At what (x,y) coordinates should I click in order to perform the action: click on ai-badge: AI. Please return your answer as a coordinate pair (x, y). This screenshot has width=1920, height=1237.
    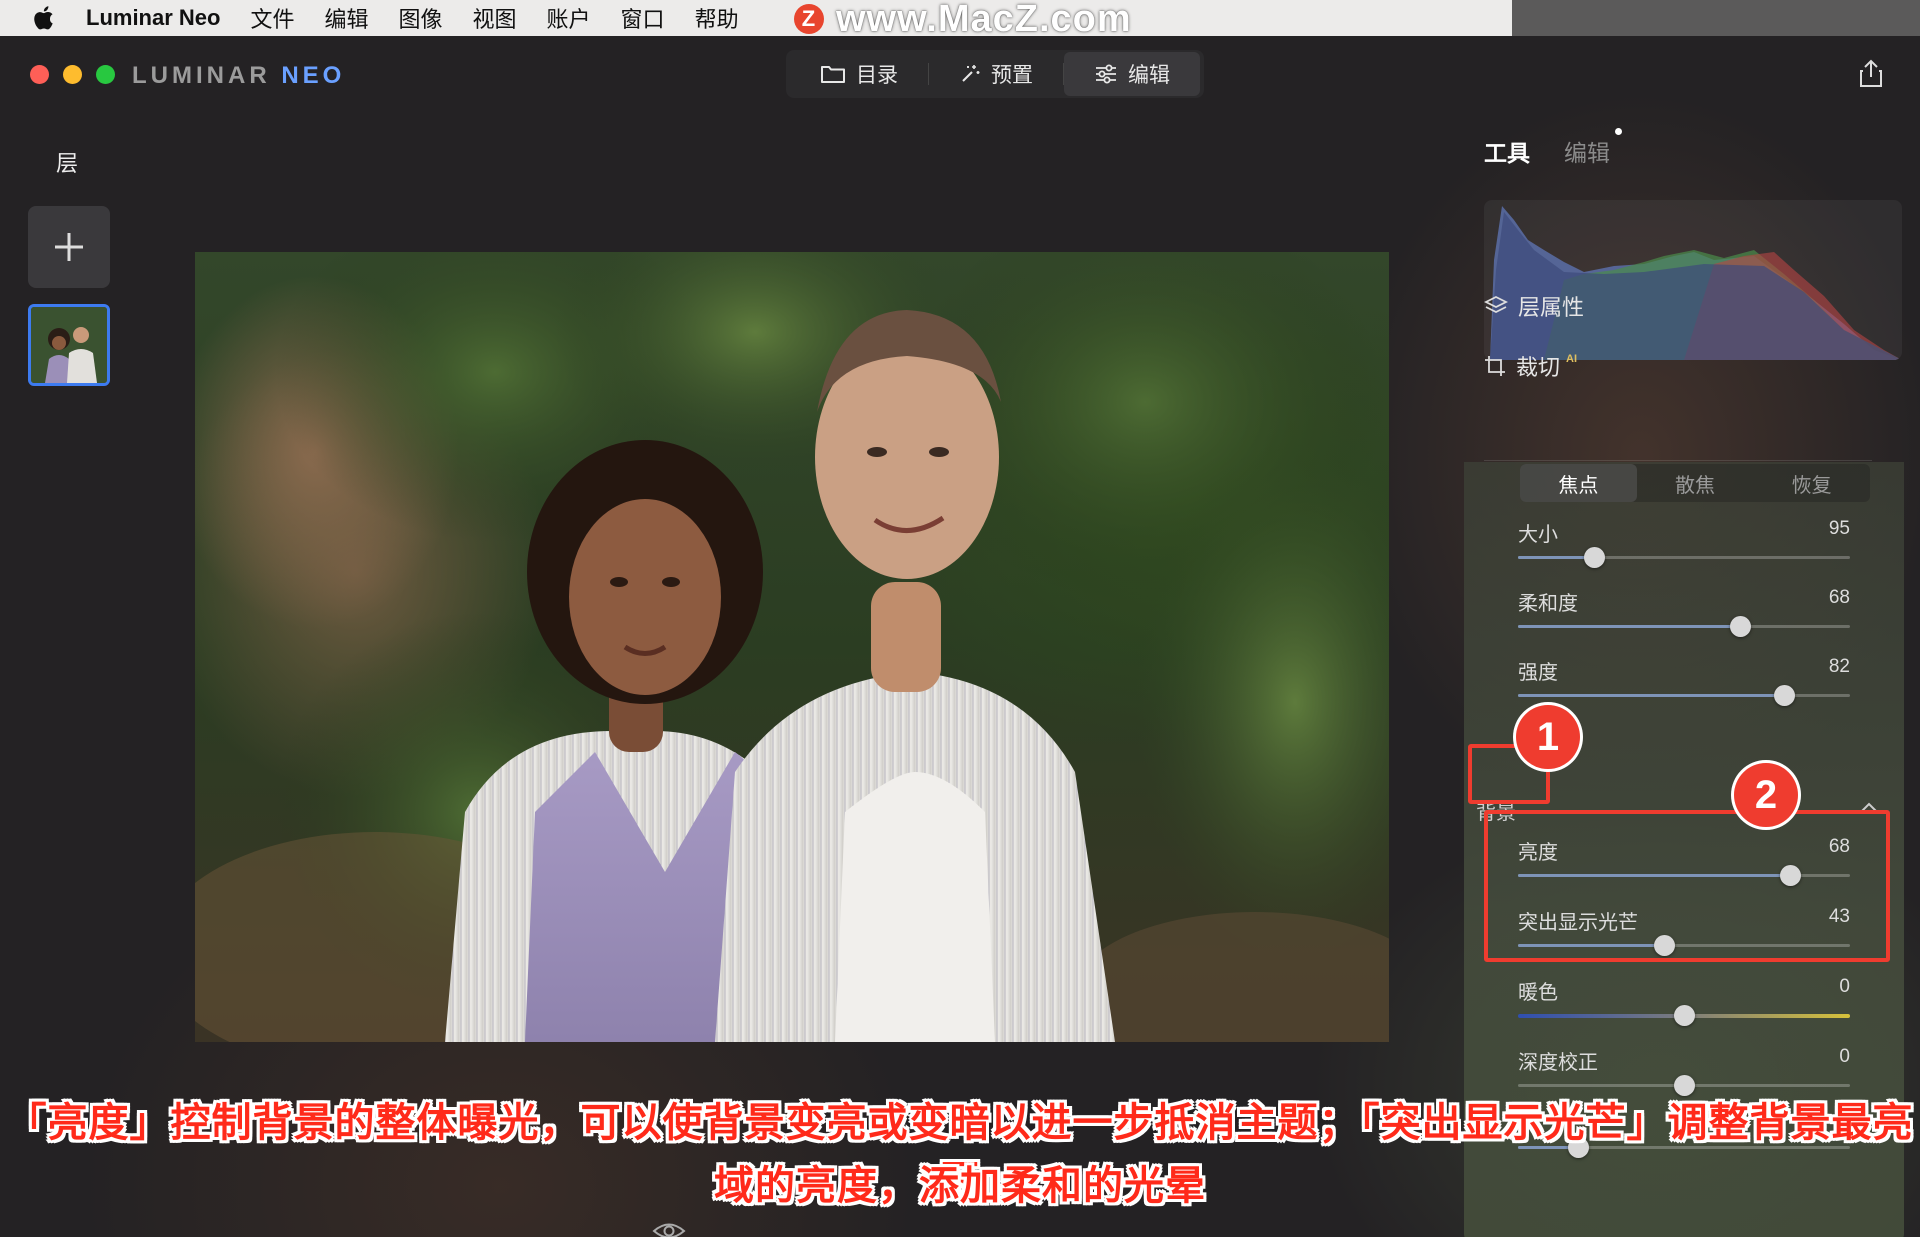
    Looking at the image, I should click on (1572, 359).